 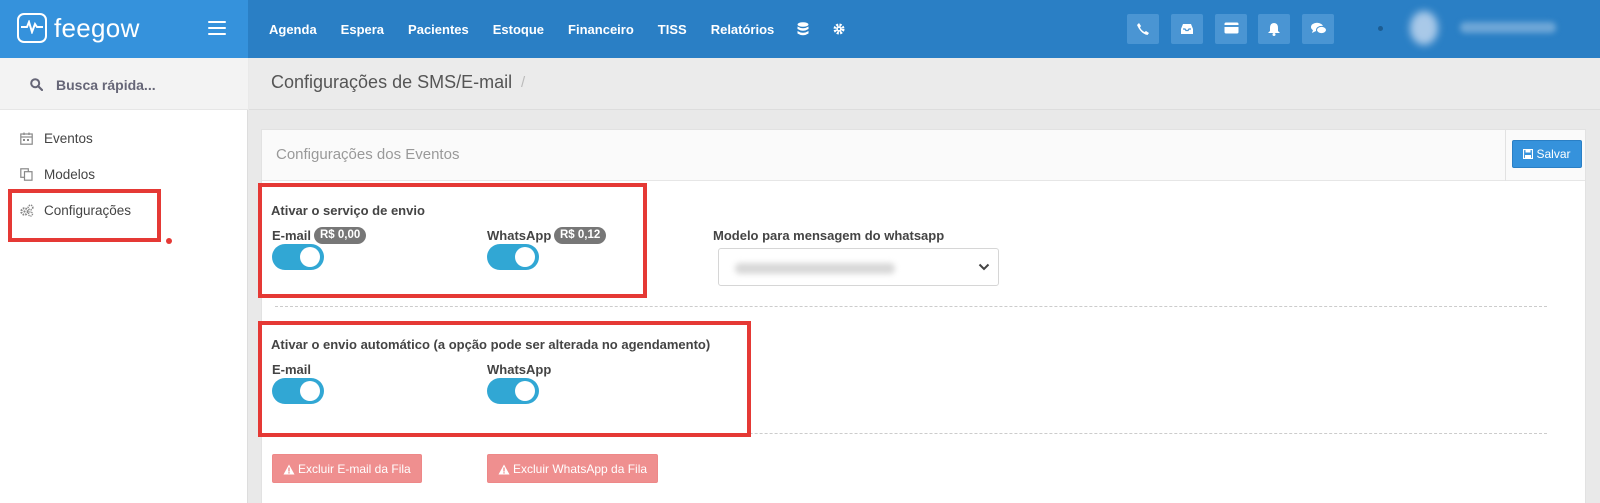 I want to click on logo-text: feegow, so click(x=97, y=28).